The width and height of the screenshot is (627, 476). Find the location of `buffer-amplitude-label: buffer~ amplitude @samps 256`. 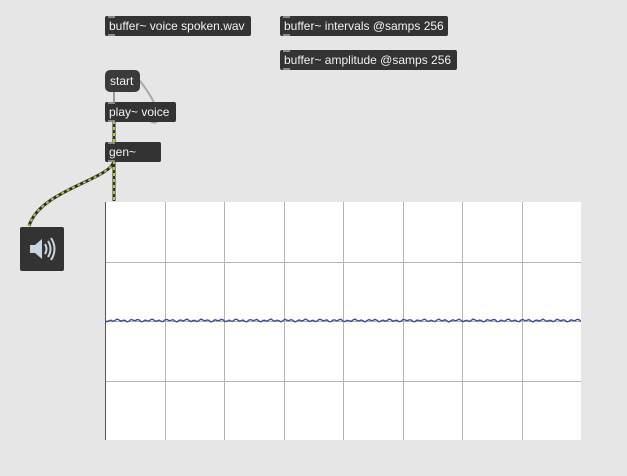

buffer-amplitude-label: buffer~ amplitude @samps 256 is located at coordinates (368, 60).